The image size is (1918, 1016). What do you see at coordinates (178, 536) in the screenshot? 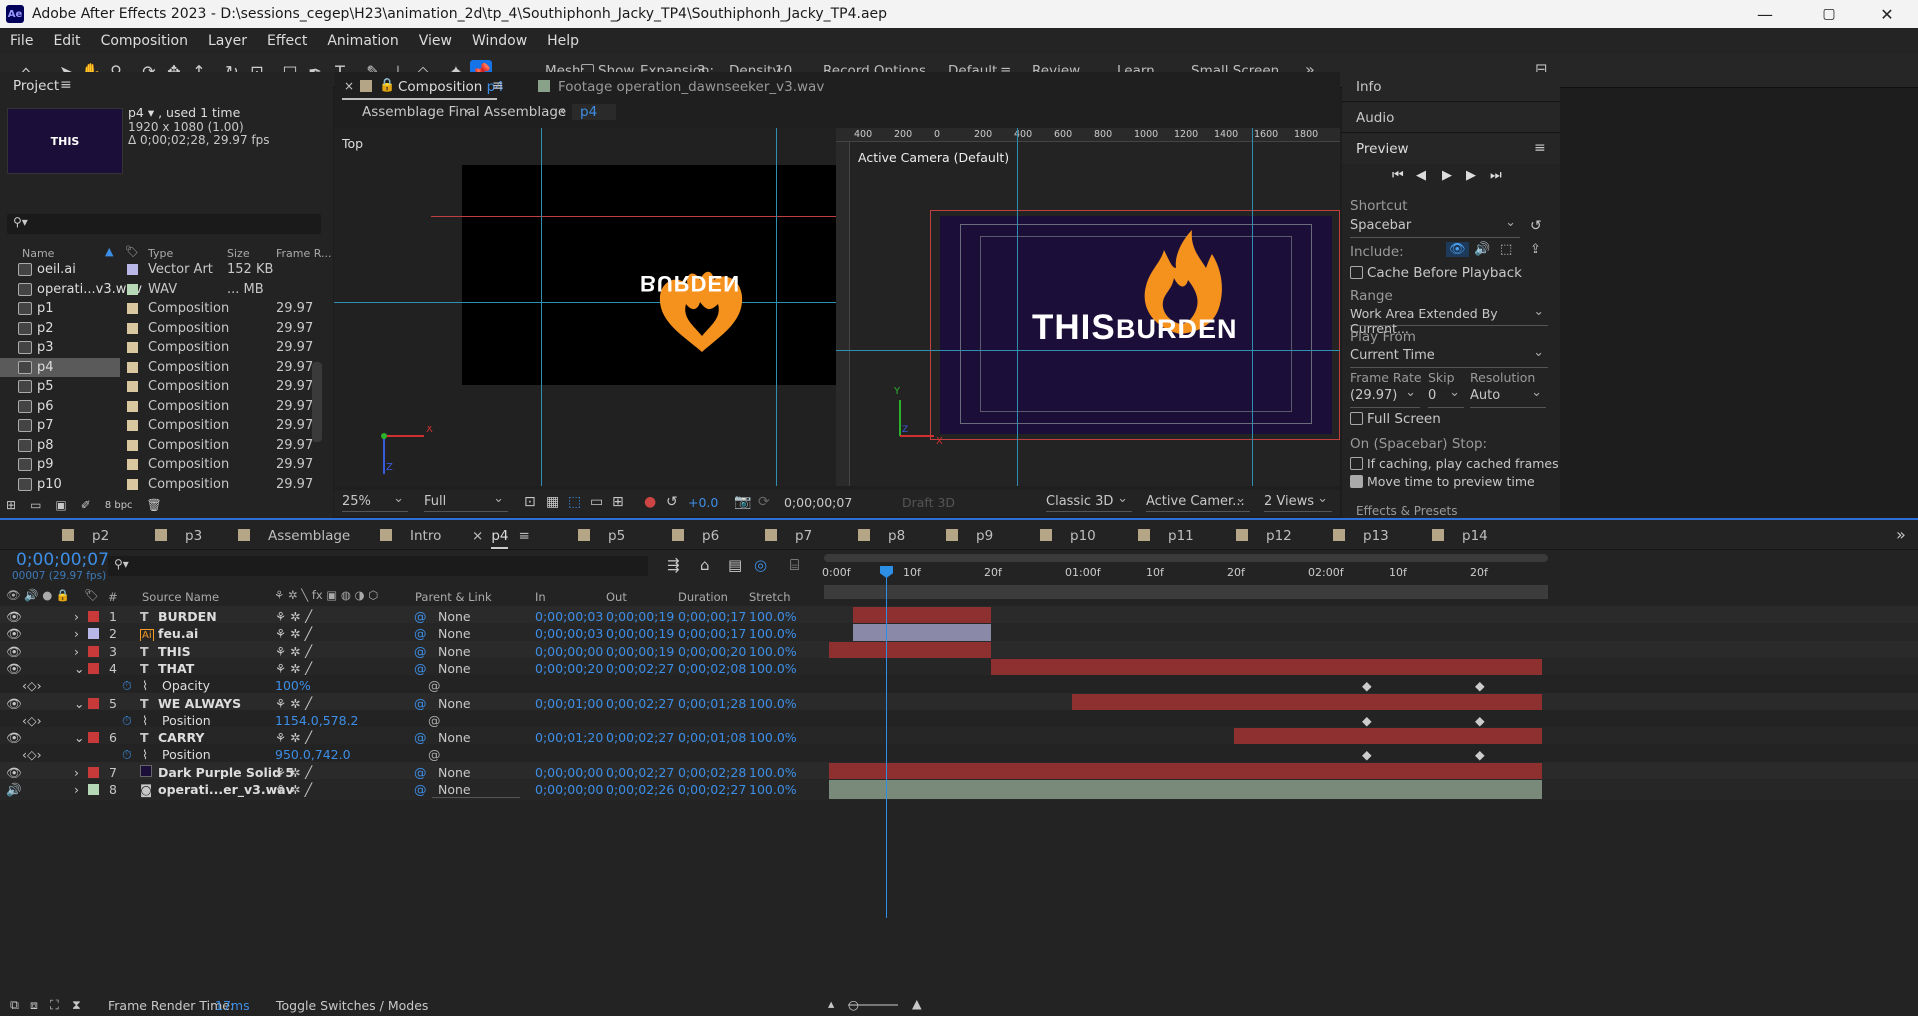
I see `tab-p3: p3` at bounding box center [178, 536].